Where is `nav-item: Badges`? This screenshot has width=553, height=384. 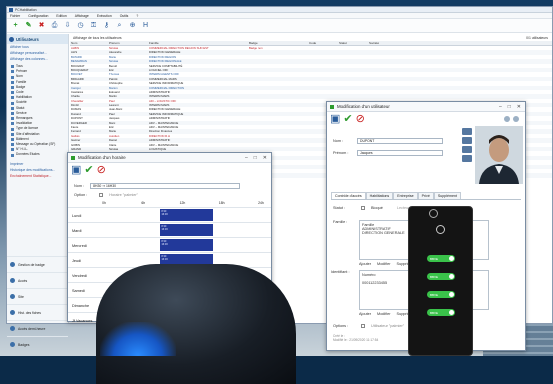
nav-item: Badges is located at coordinates (37, 344).